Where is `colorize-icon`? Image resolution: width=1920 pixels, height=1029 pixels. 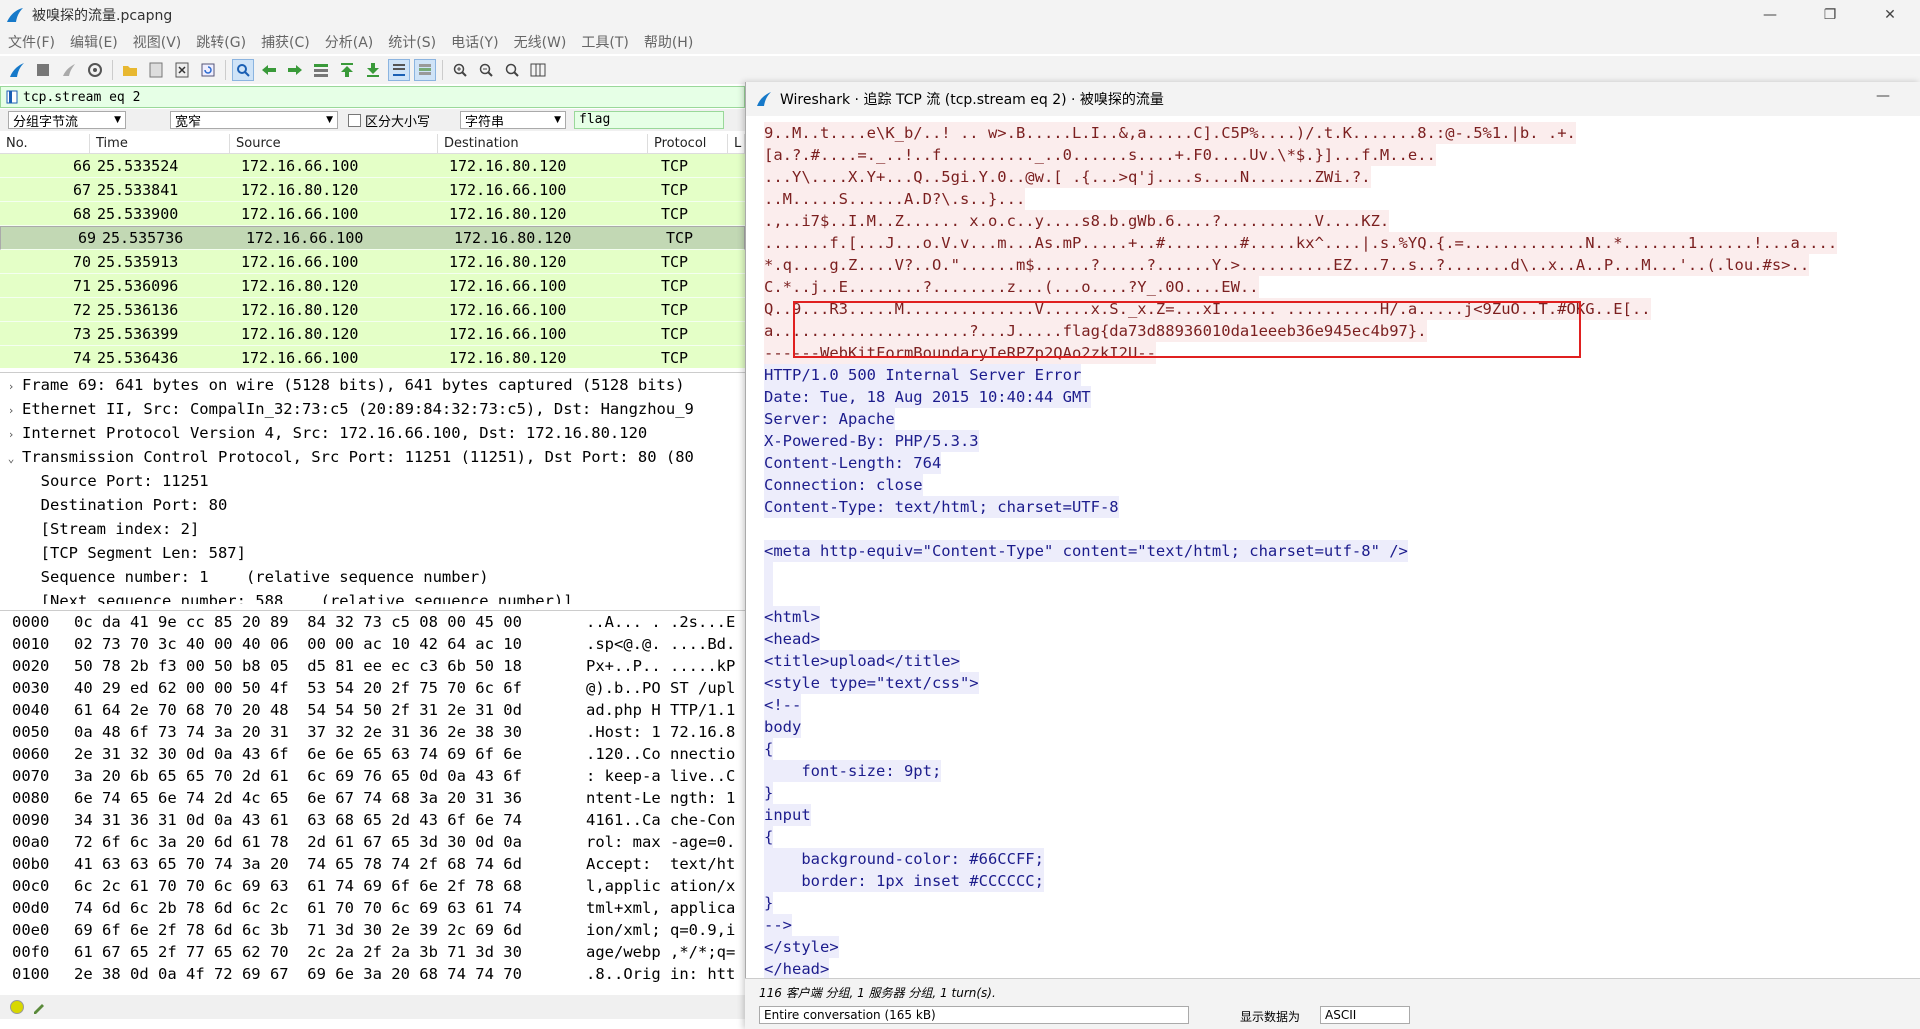 colorize-icon is located at coordinates (425, 70).